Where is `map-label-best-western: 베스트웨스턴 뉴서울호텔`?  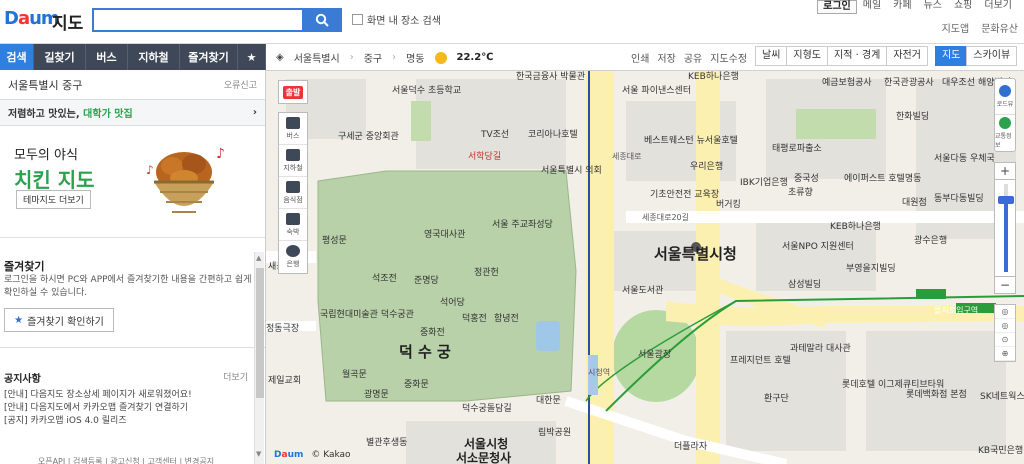 map-label-best-western: 베스트웨스턴 뉴서울호텔 is located at coordinates (691, 139).